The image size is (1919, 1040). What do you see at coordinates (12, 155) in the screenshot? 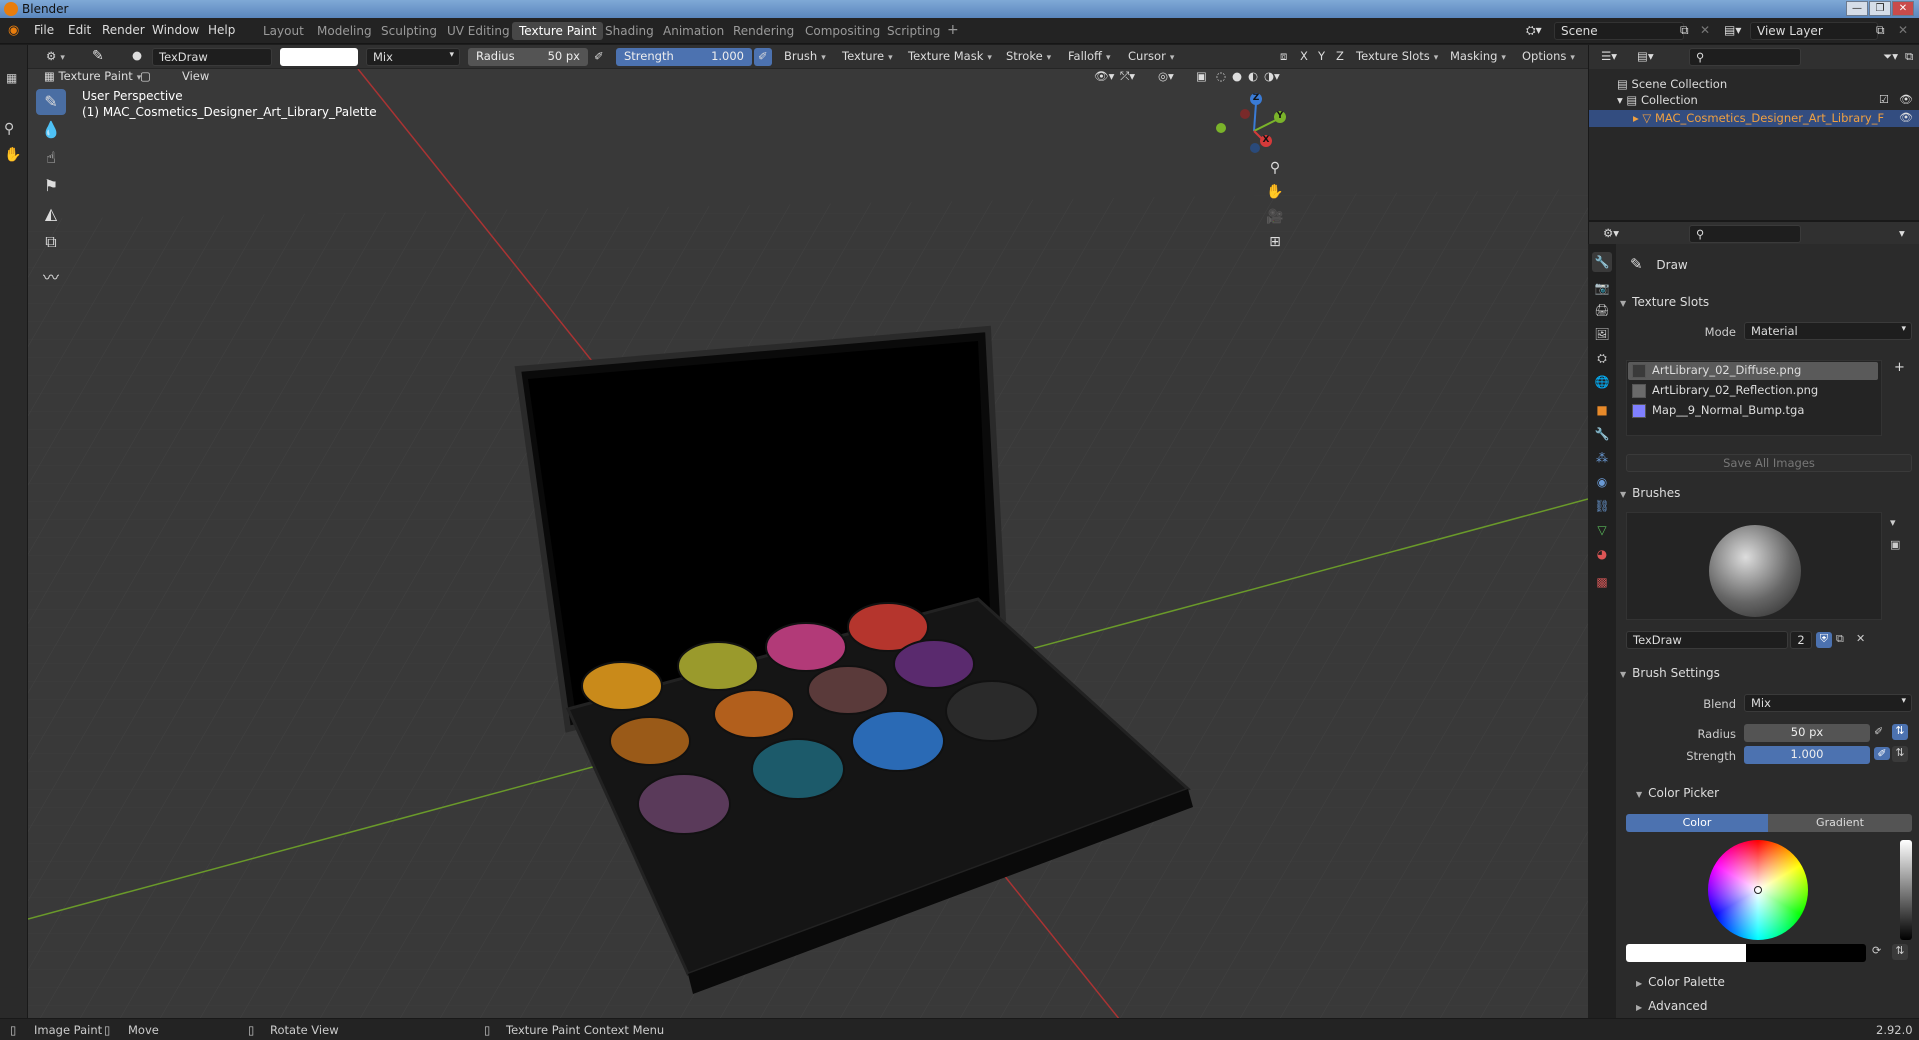
I see `hand-icon: ✋` at bounding box center [12, 155].